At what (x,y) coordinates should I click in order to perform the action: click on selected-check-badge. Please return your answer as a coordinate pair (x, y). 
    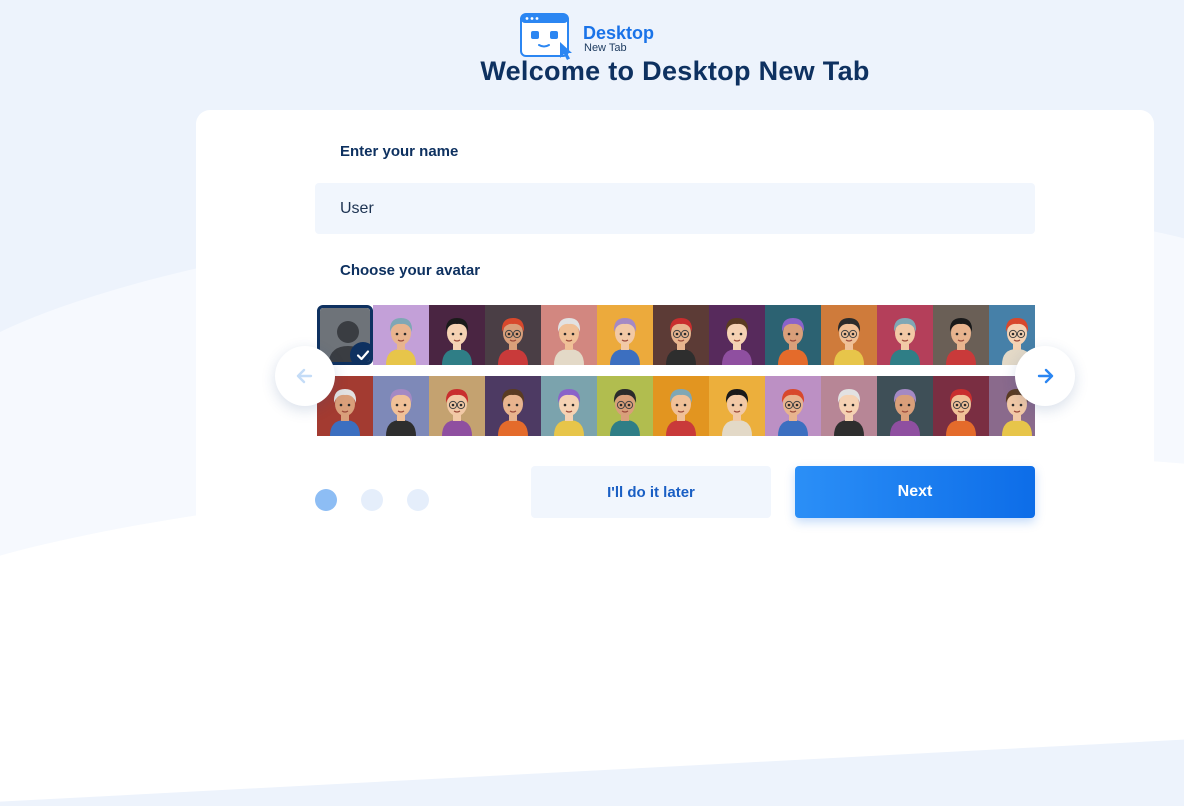
    Looking at the image, I should click on (360, 352).